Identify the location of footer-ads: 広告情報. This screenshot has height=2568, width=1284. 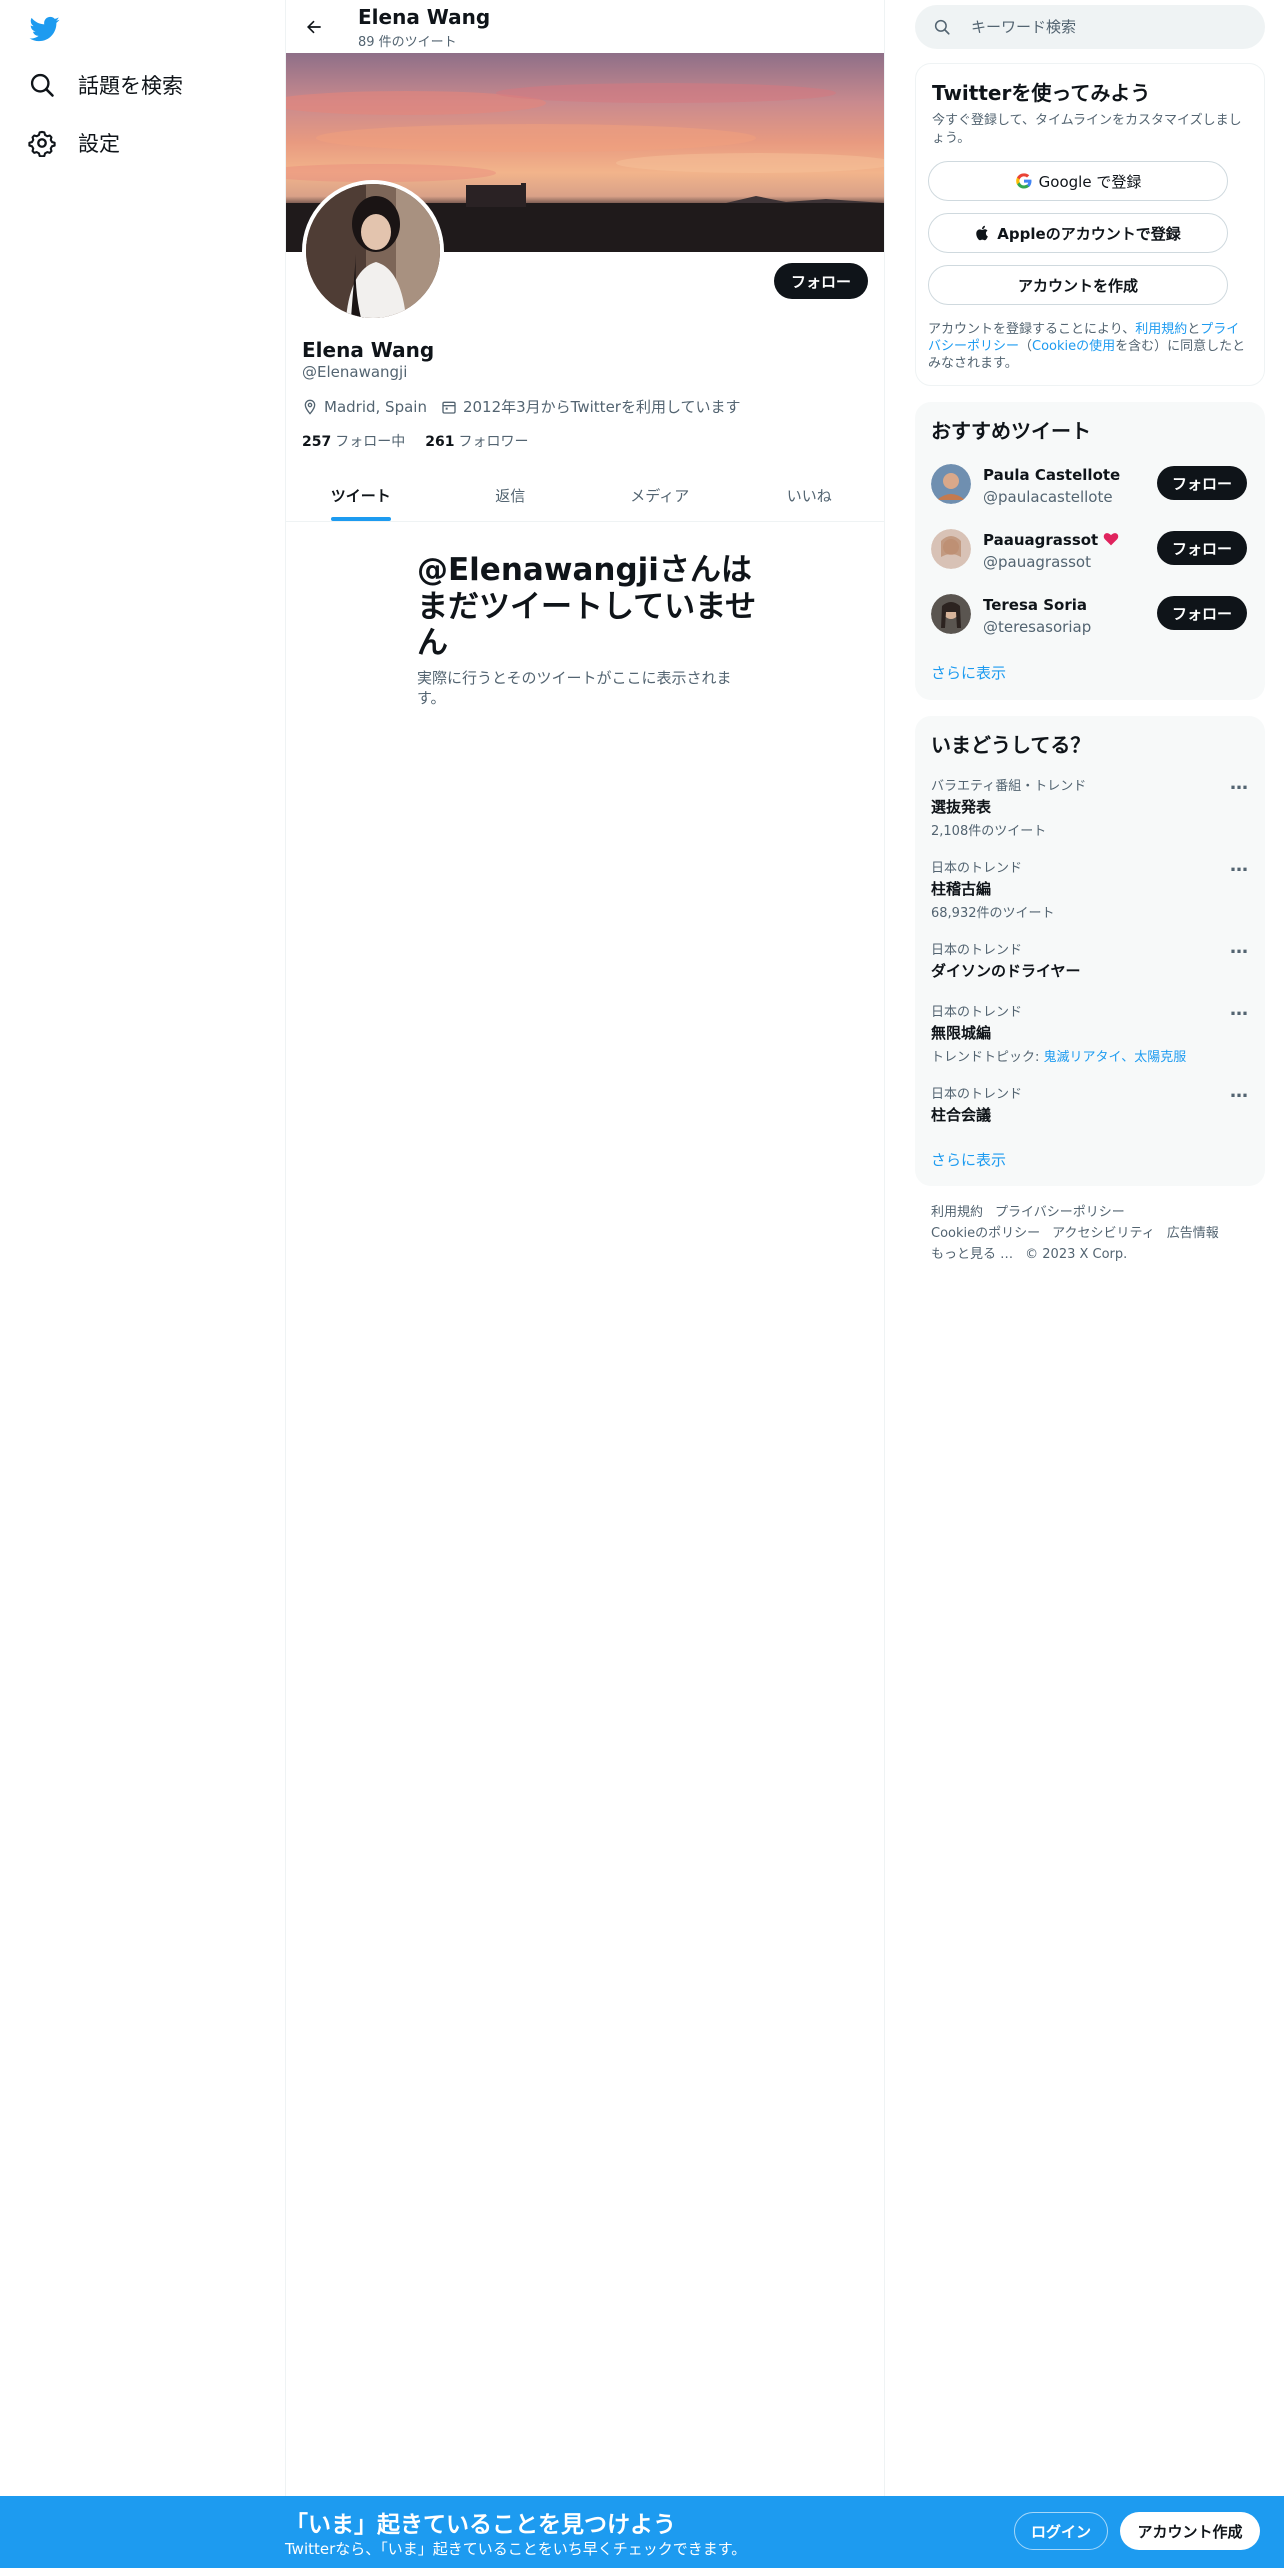
(1193, 1233).